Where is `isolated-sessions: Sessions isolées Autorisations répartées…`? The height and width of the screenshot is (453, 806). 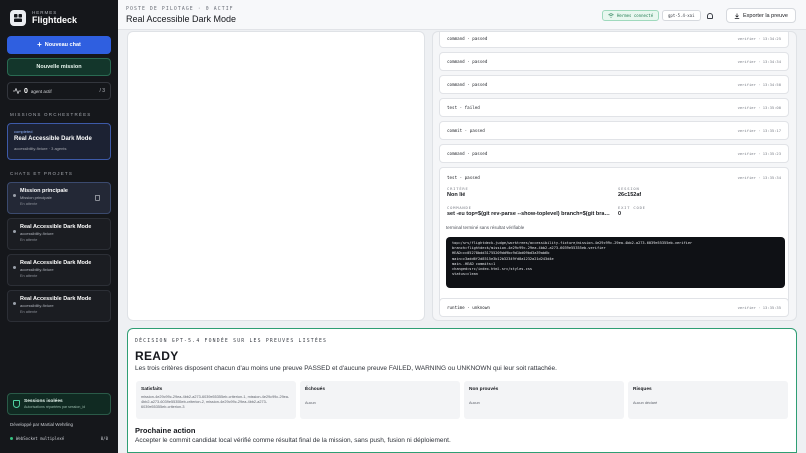 isolated-sessions: Sessions isolées Autorisations répartées… is located at coordinates (59, 404).